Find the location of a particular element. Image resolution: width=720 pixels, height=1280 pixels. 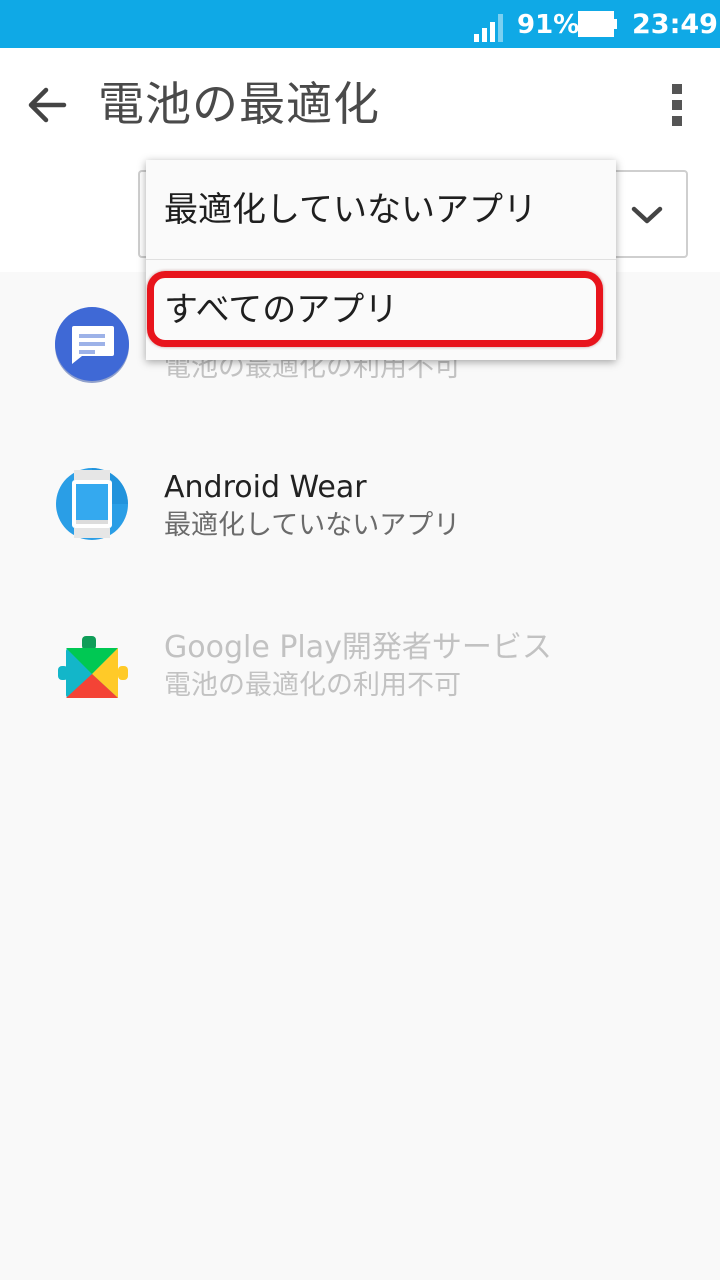

app-status: 最適化していないアプリ is located at coordinates (312, 525).